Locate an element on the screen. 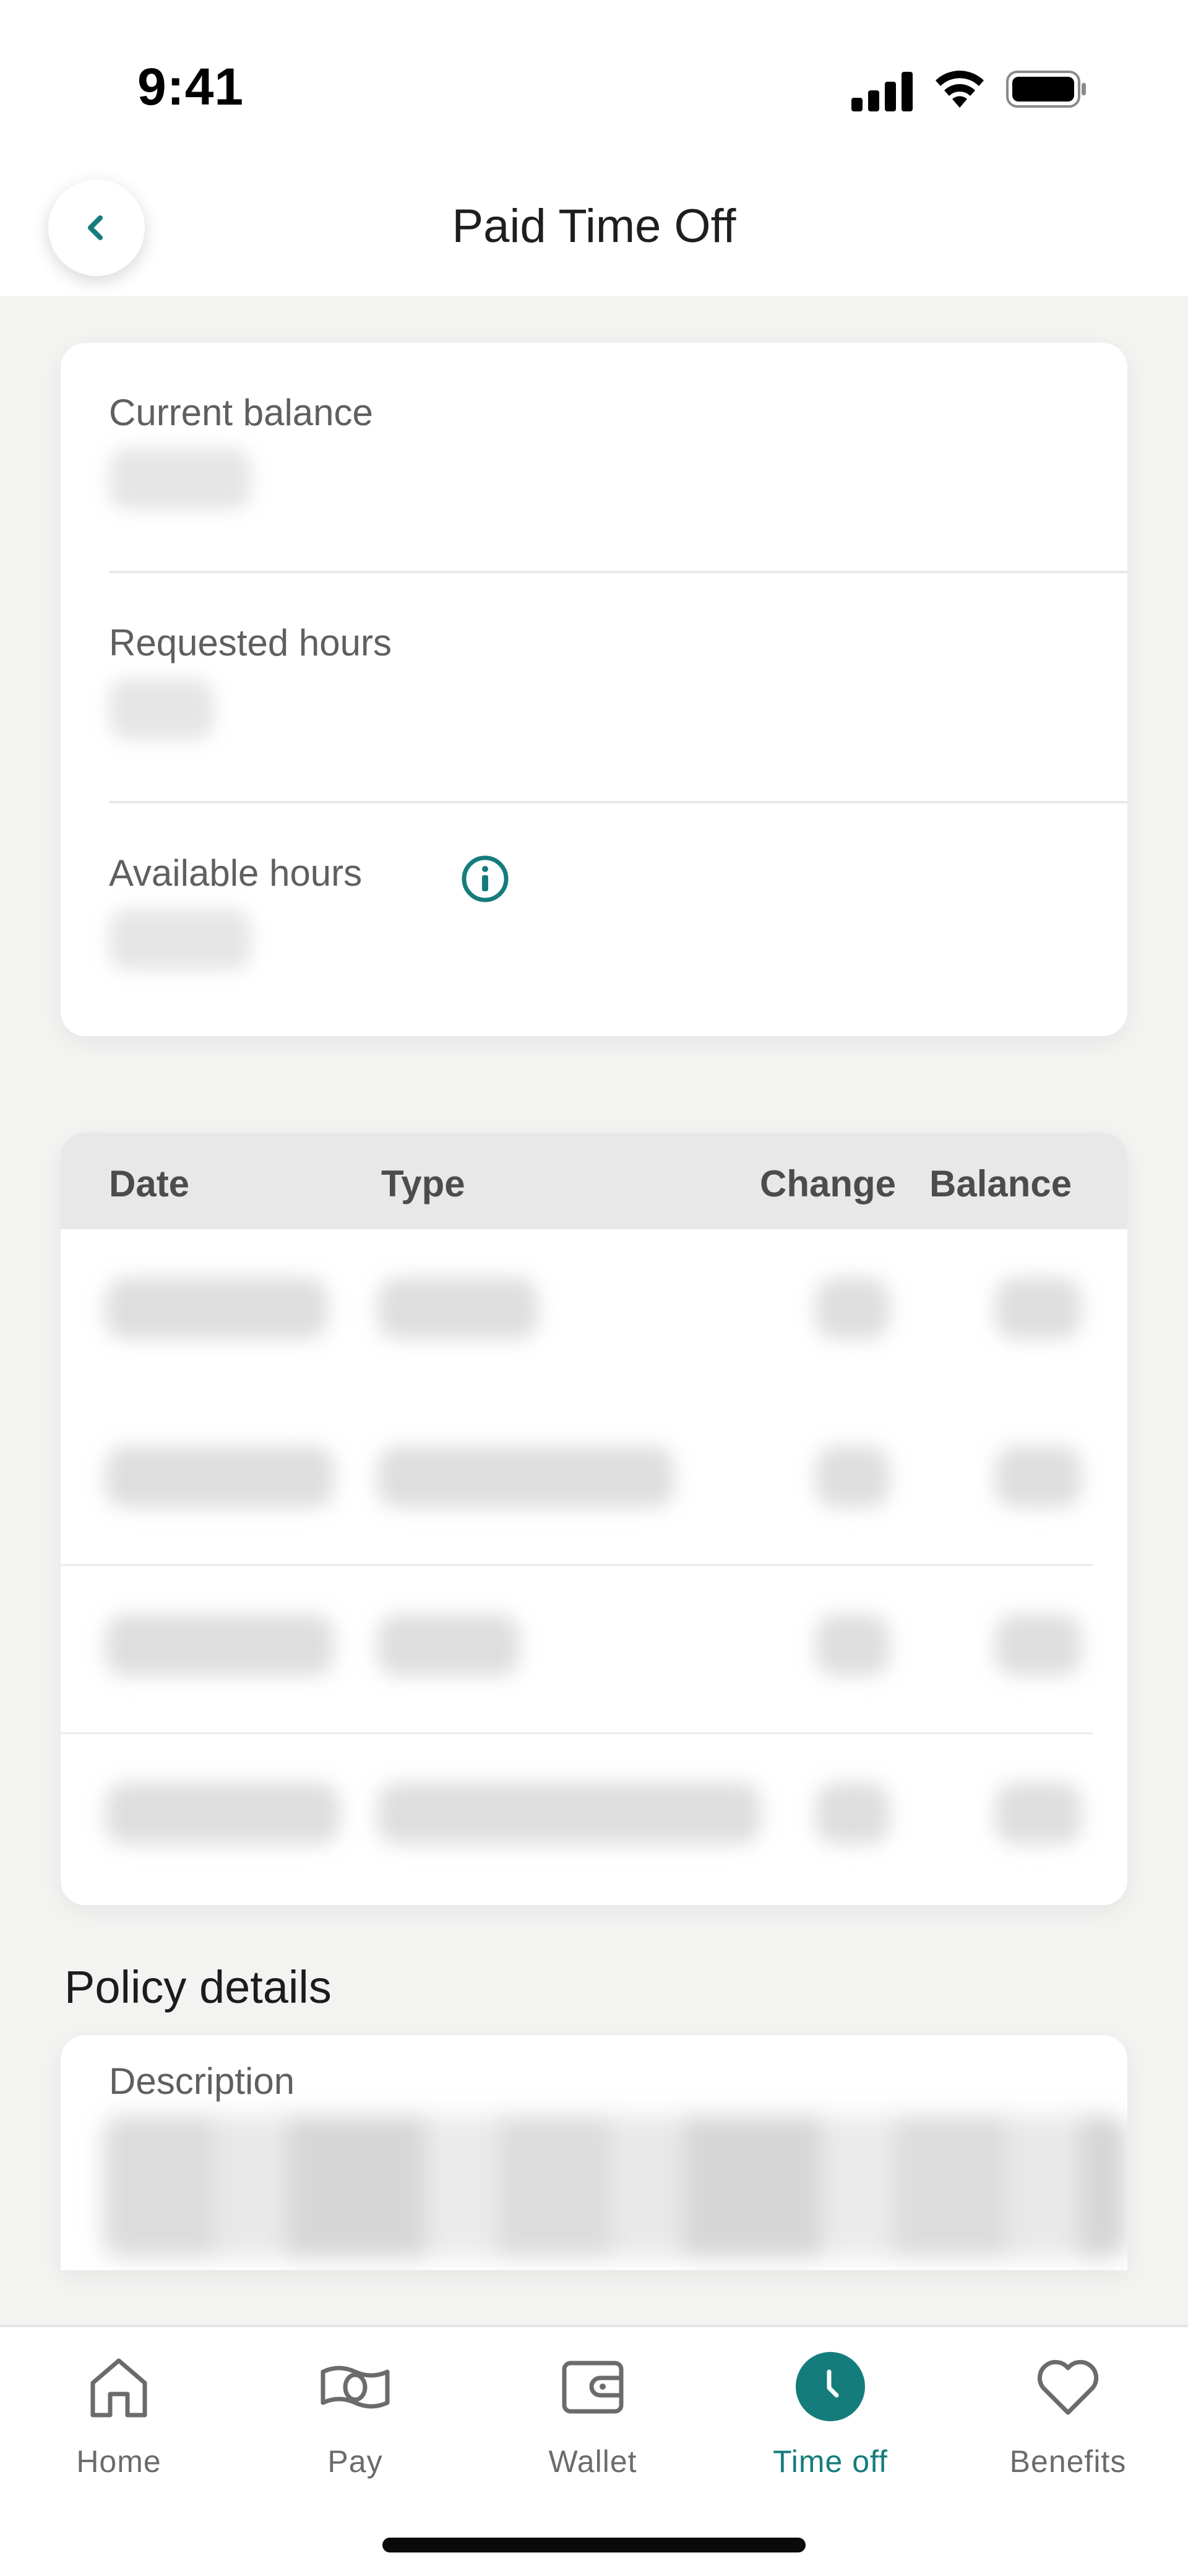 The image size is (1188, 2576). tab-label: Time off is located at coordinates (830, 2461).